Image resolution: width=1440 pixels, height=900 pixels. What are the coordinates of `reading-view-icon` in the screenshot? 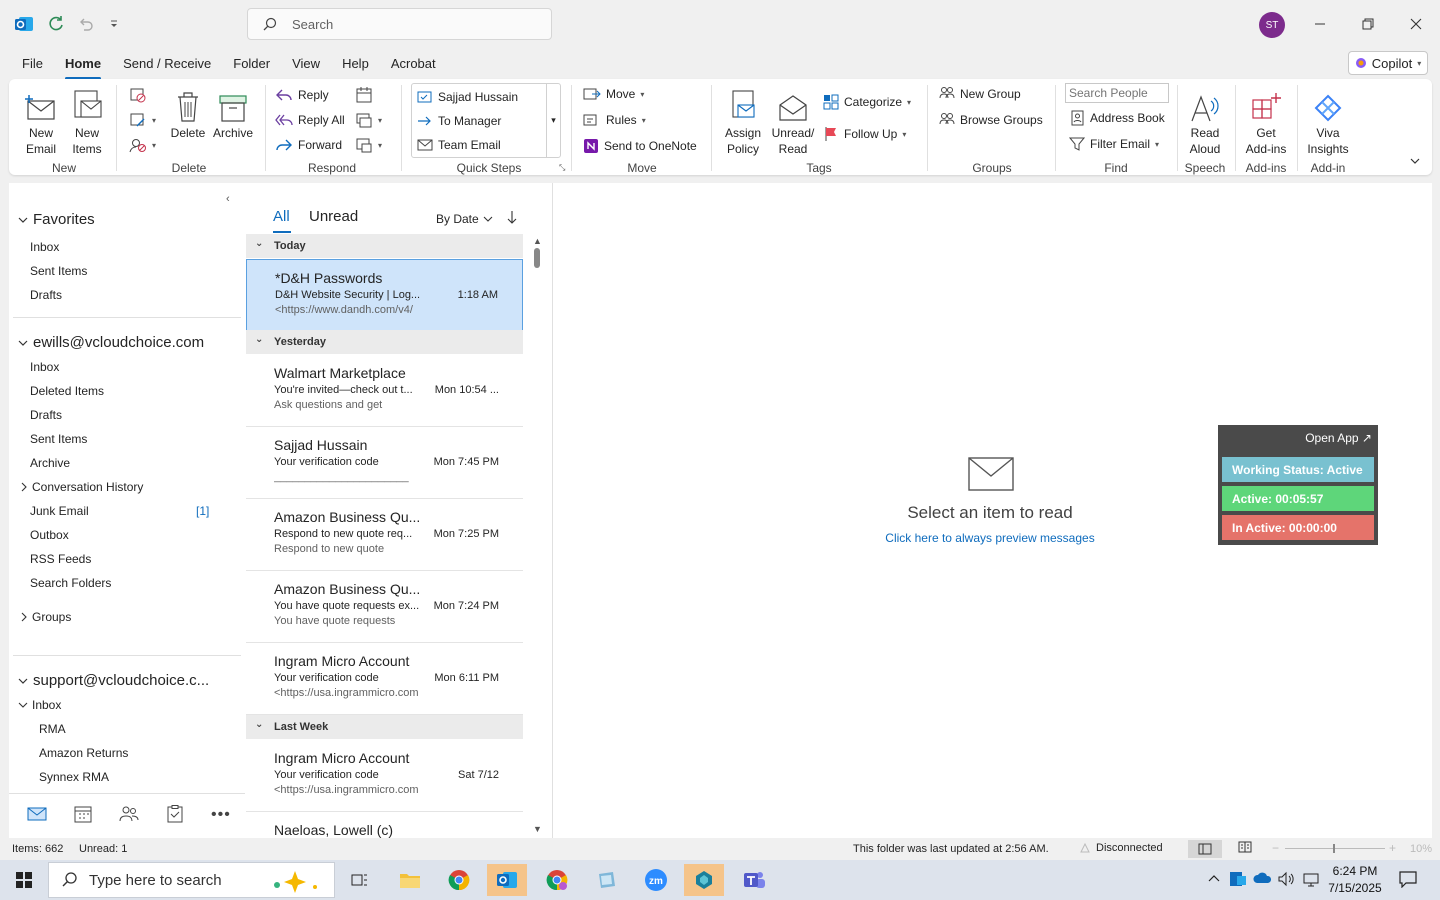 It's located at (1245, 847).